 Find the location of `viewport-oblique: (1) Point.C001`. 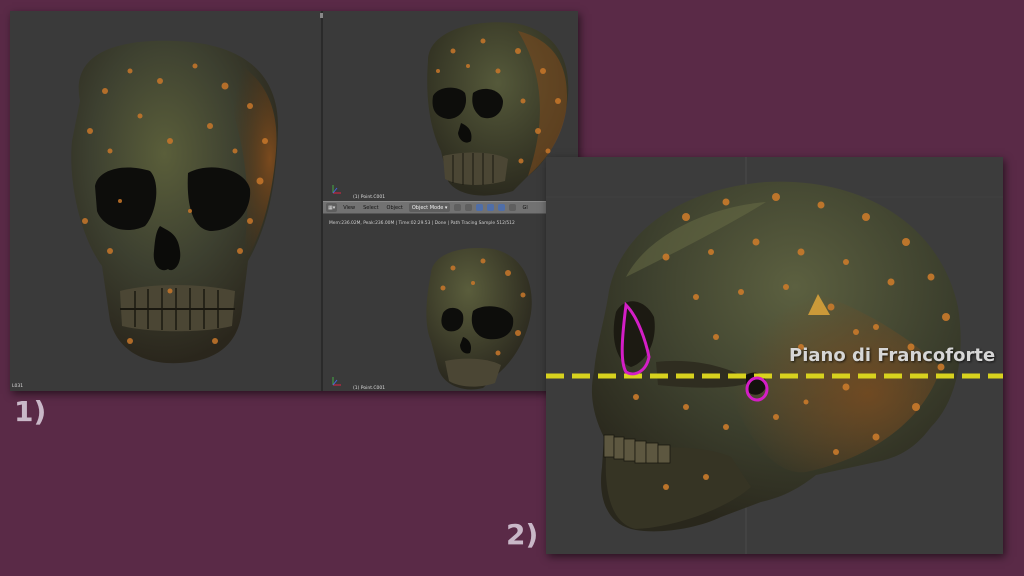

viewport-oblique: (1) Point.C001 is located at coordinates (450, 312).